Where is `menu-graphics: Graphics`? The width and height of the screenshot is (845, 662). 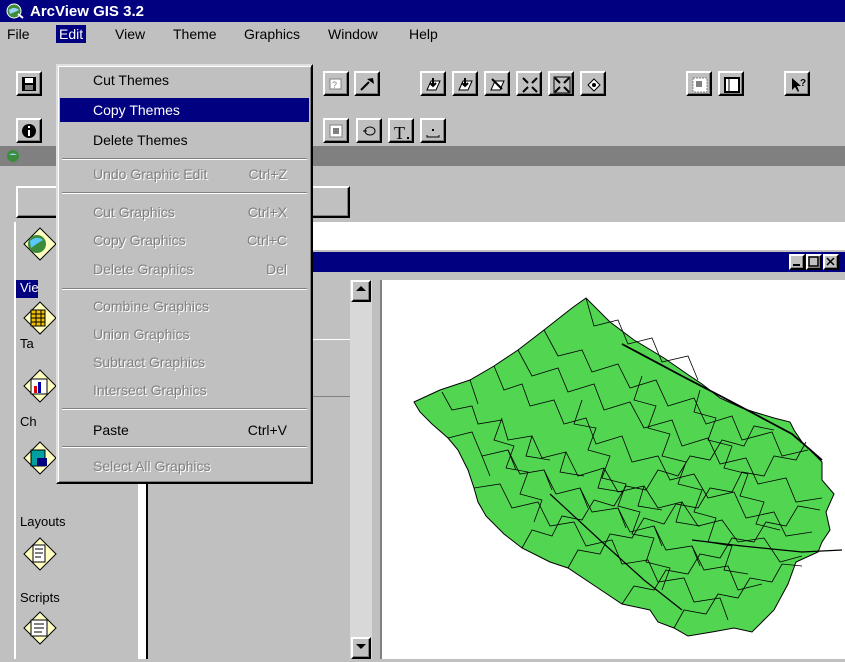 menu-graphics: Graphics is located at coordinates (272, 34).